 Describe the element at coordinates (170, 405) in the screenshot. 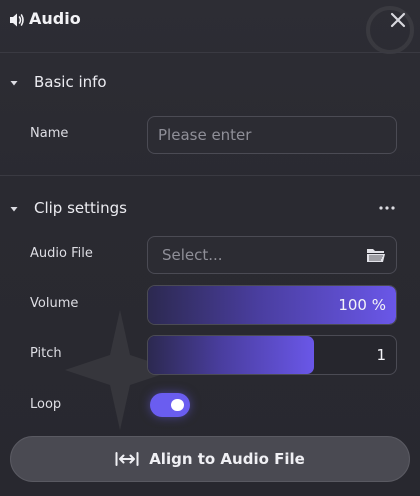

I see `loop-toggle` at that location.